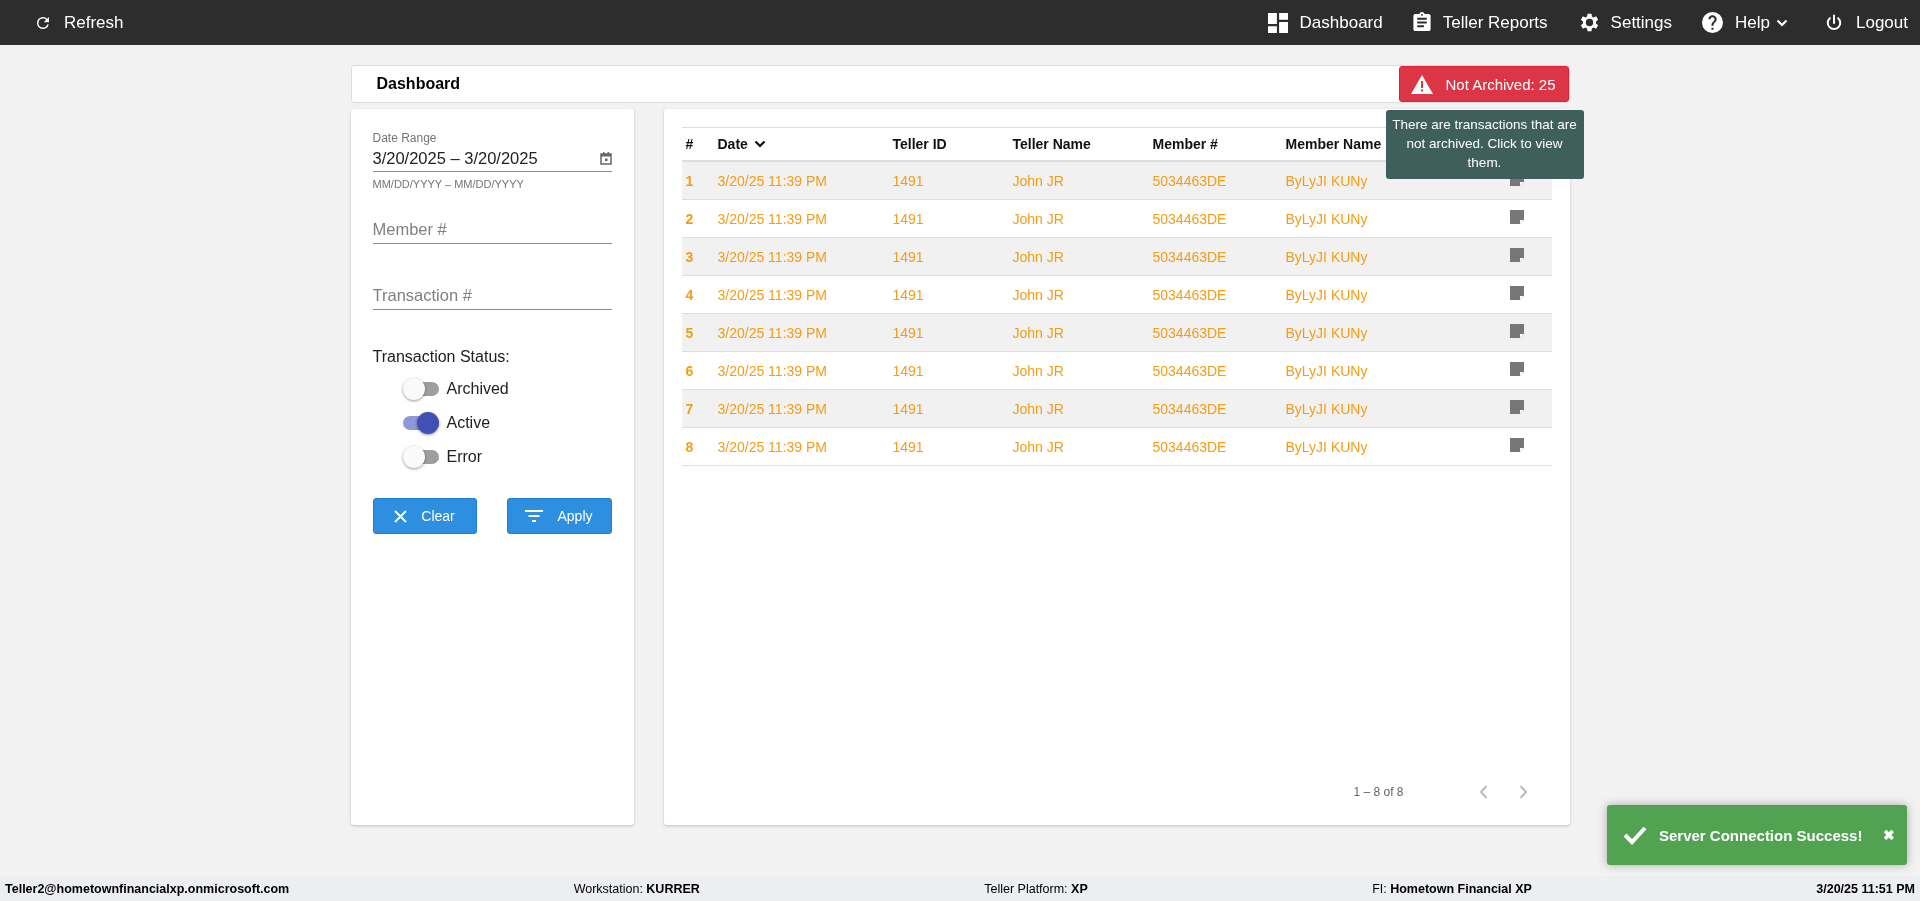 The height and width of the screenshot is (901, 1920). Describe the element at coordinates (1834, 22) in the screenshot. I see `power-icon` at that location.